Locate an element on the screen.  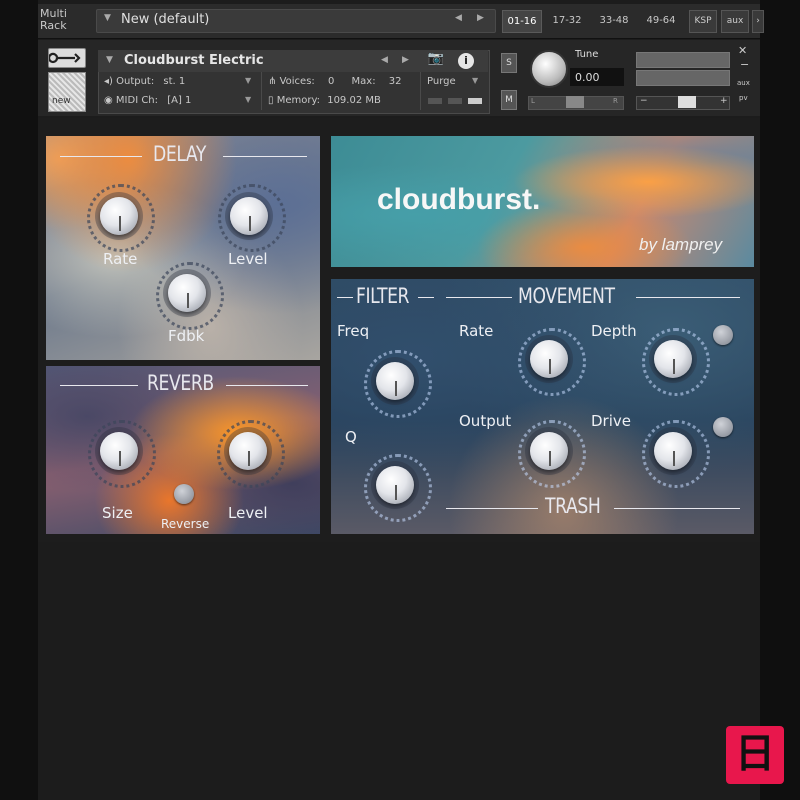
memory-label: Memory: is located at coordinates (298, 100).